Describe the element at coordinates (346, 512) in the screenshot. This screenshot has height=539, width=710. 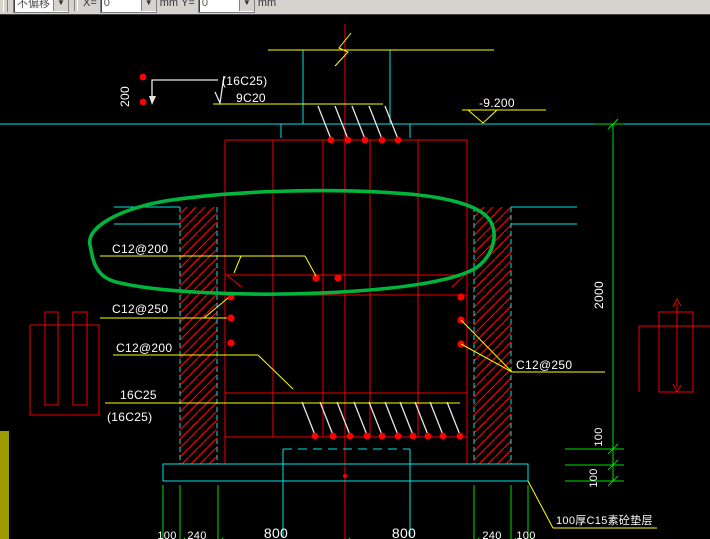
I see `bottom-dimensions: 100 240 800 800 240 100` at that location.